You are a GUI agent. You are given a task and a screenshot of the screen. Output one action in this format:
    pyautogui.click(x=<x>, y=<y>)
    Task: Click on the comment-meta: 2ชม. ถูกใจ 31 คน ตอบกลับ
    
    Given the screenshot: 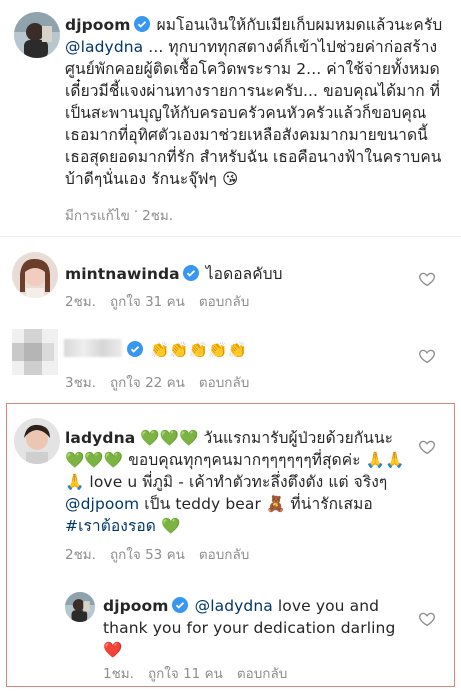 What is the action you would take?
    pyautogui.click(x=157, y=301)
    